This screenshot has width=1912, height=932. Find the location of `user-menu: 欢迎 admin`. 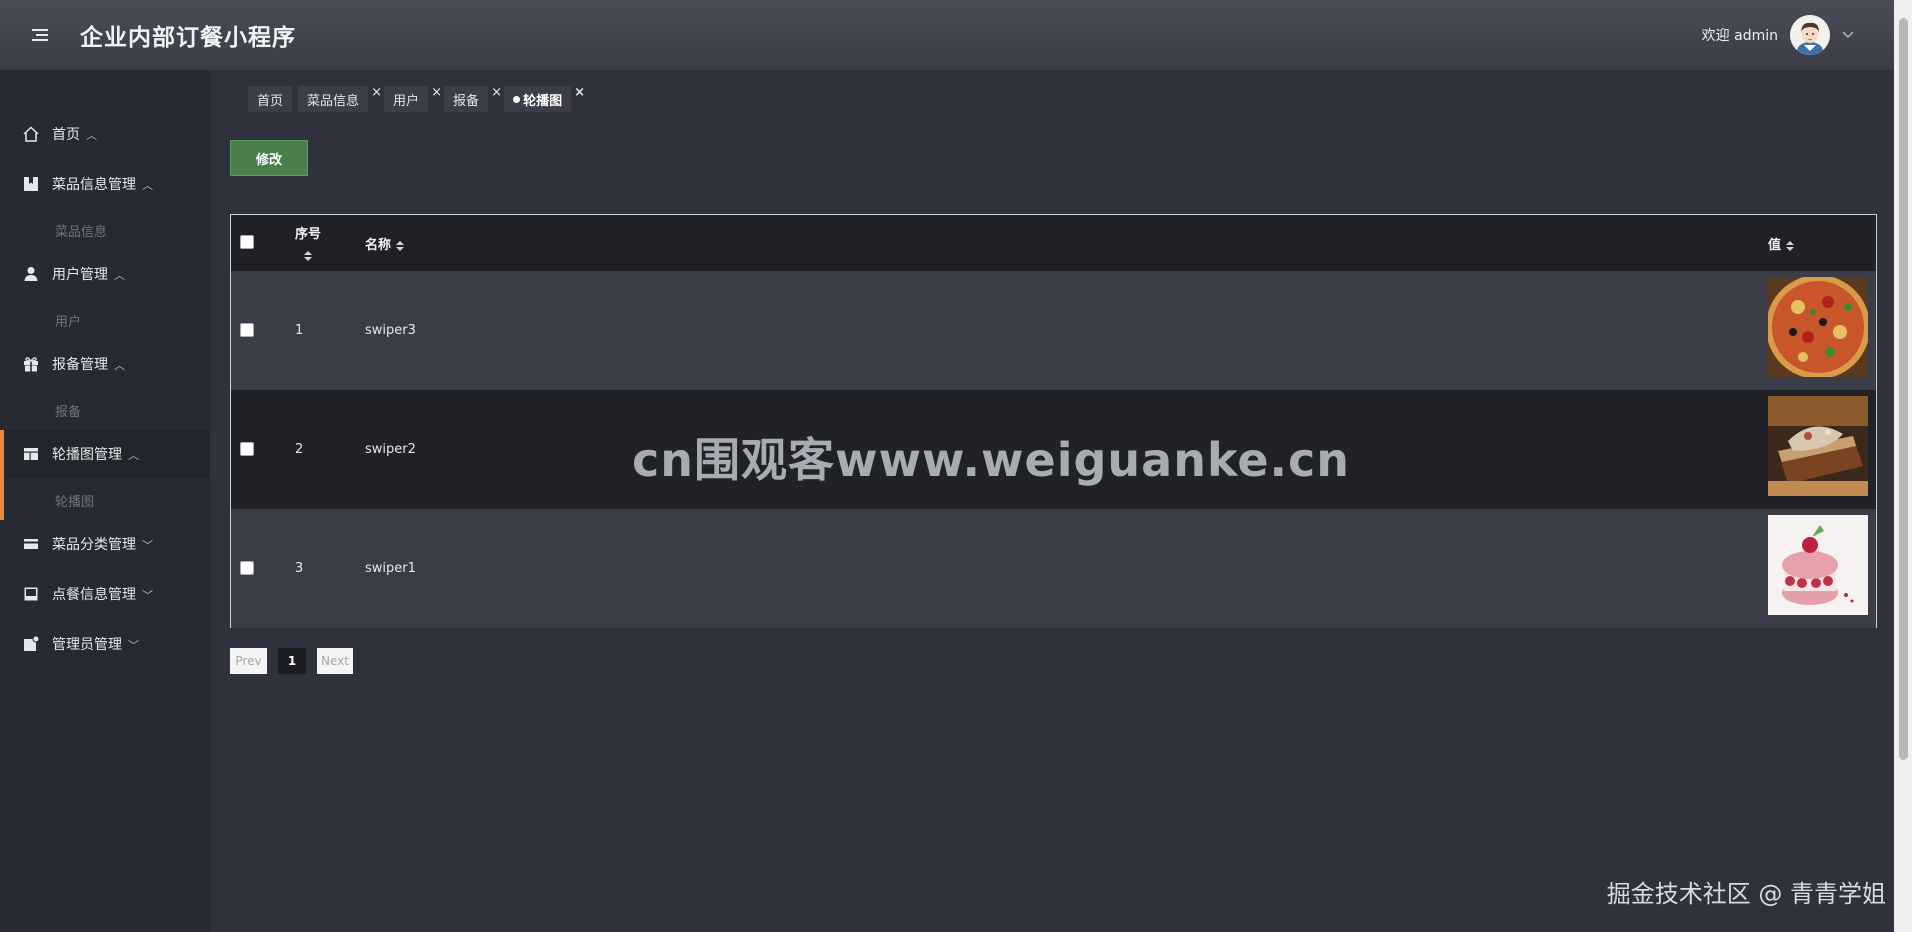

user-menu: 欢迎 admin is located at coordinates (1778, 35).